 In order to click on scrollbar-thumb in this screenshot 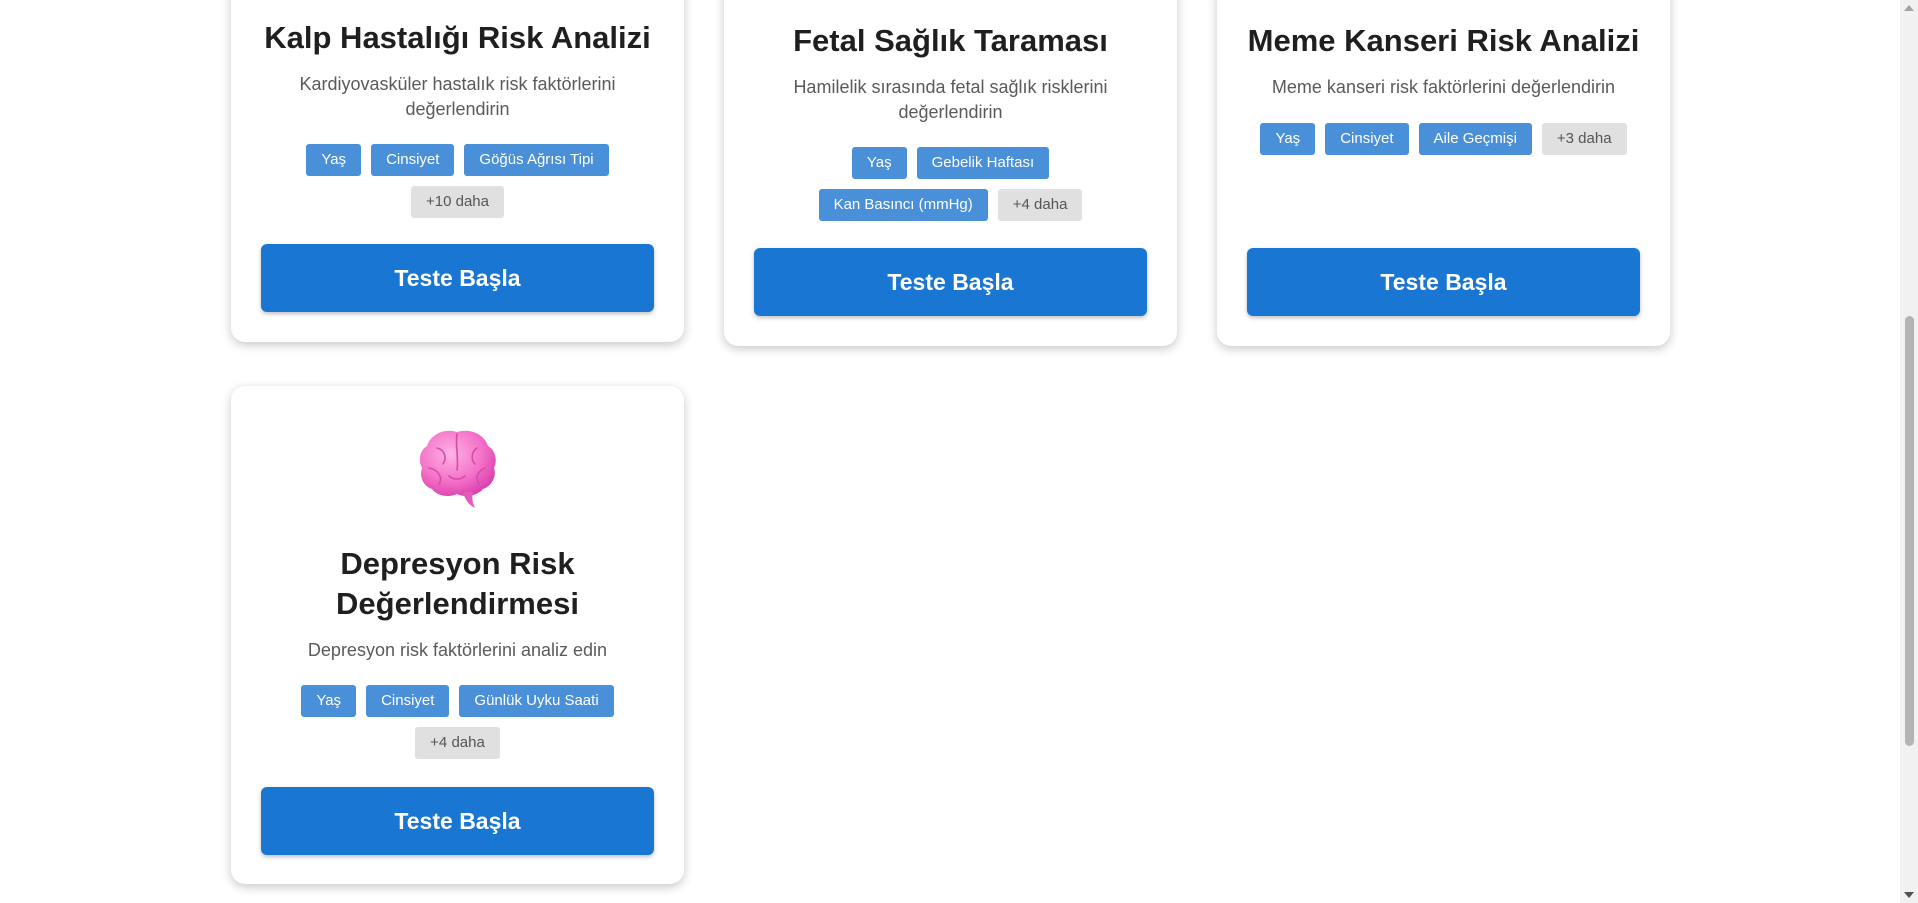, I will do `click(1909, 531)`.